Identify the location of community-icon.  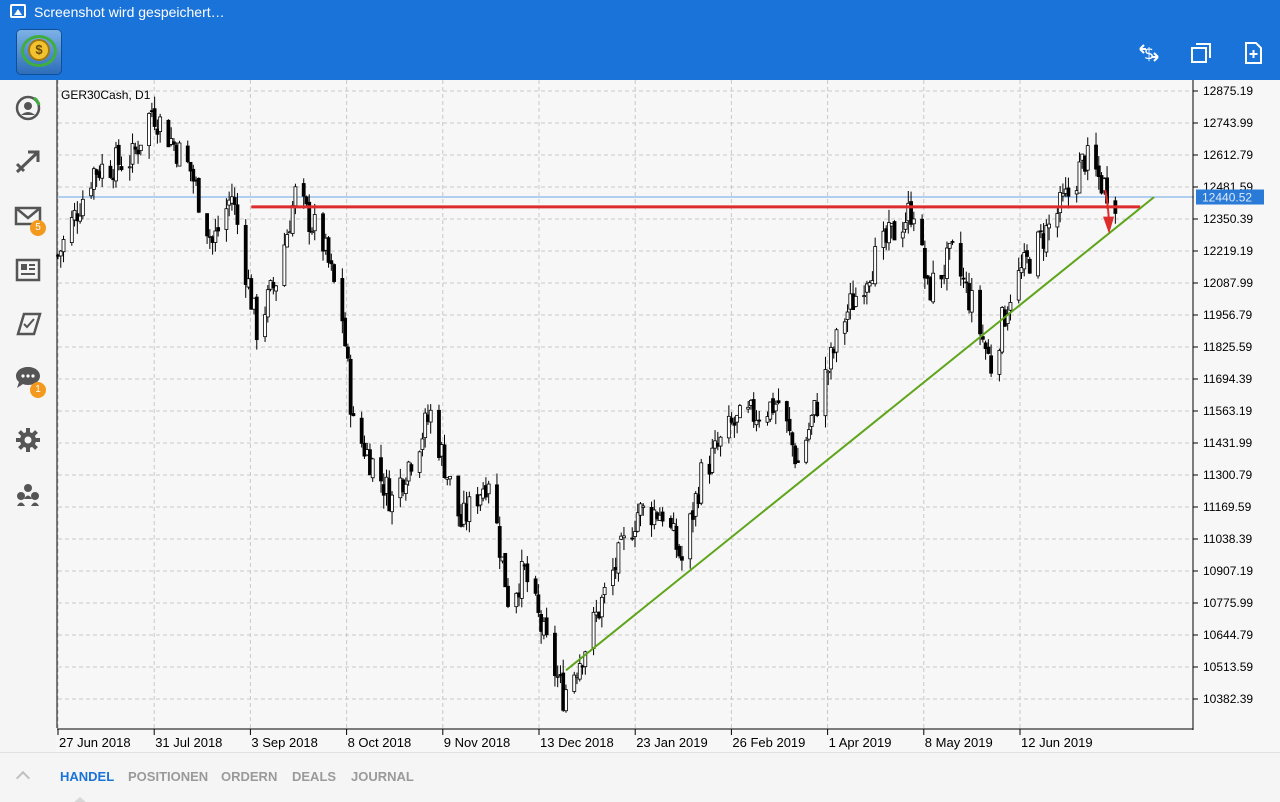
(28, 494).